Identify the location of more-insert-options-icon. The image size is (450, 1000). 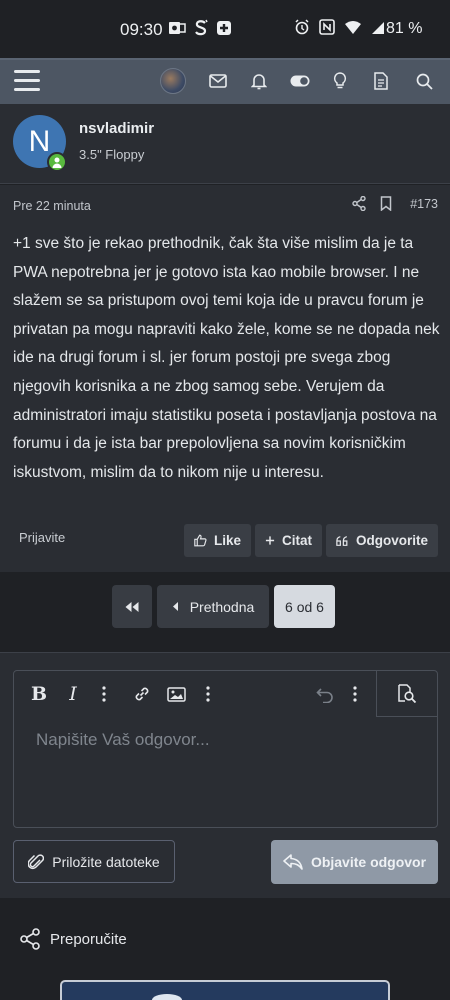
(208, 694).